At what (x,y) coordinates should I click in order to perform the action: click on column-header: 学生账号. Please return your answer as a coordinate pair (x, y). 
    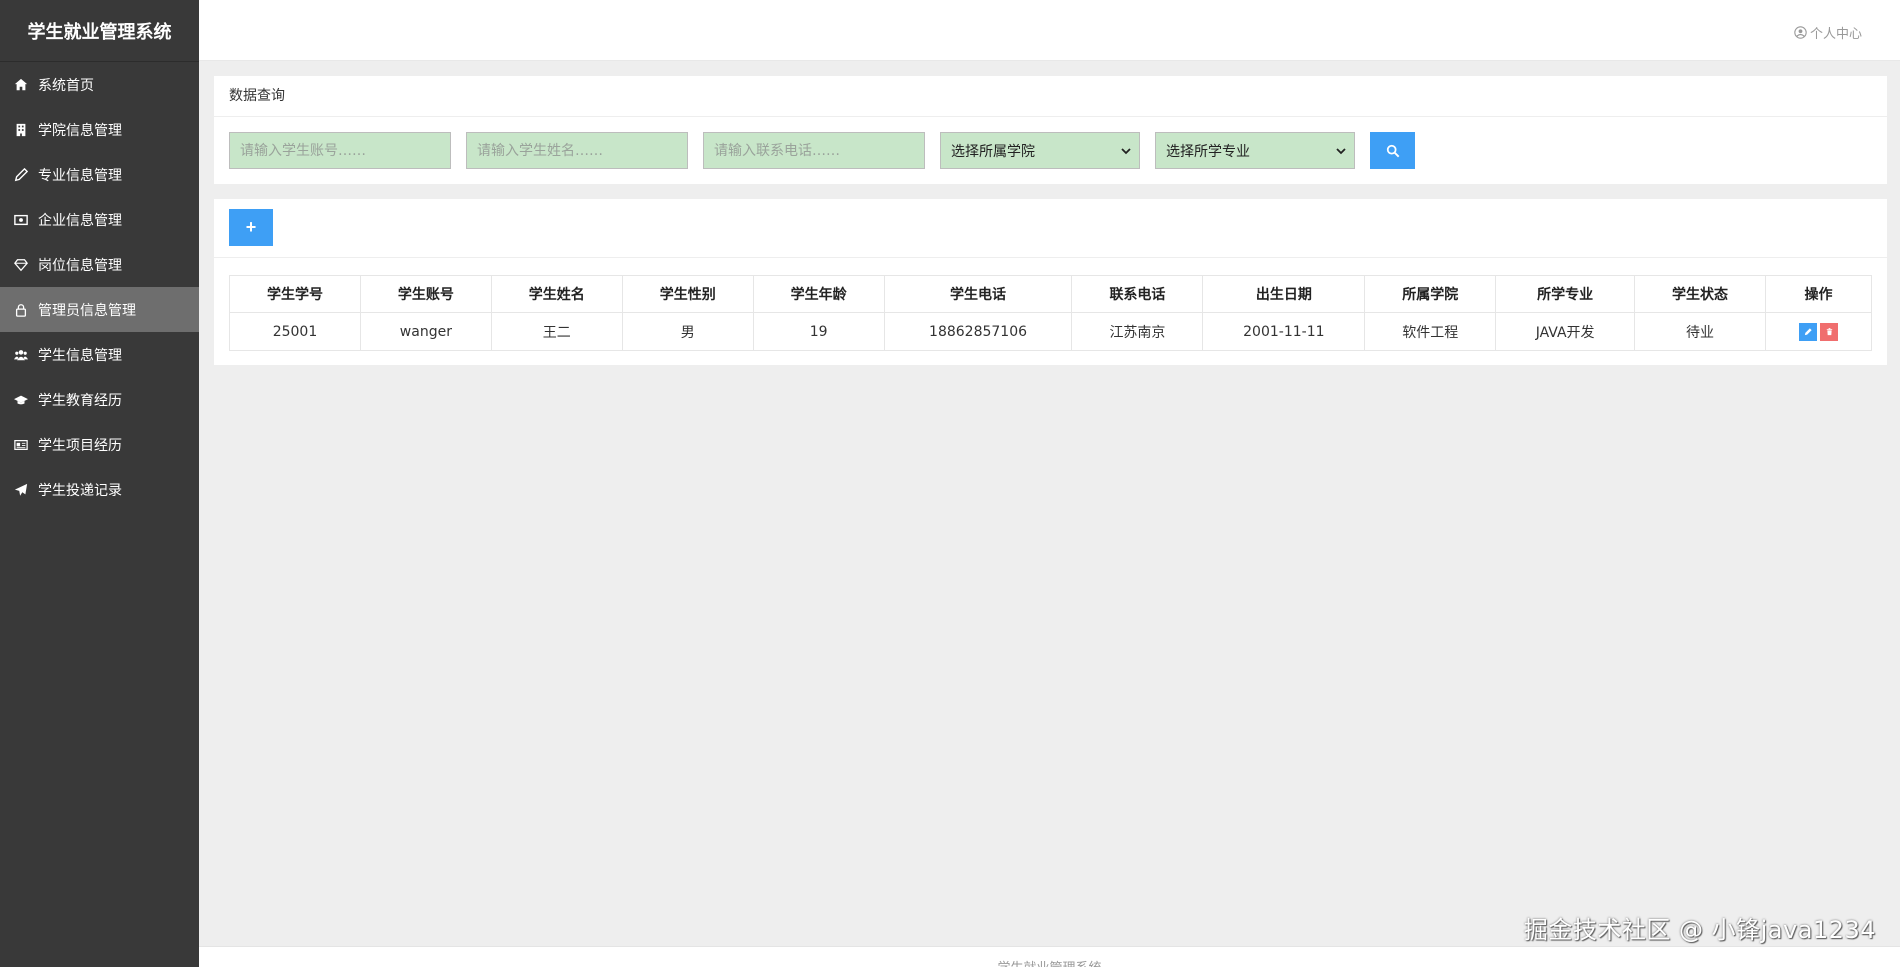
    Looking at the image, I should click on (425, 294).